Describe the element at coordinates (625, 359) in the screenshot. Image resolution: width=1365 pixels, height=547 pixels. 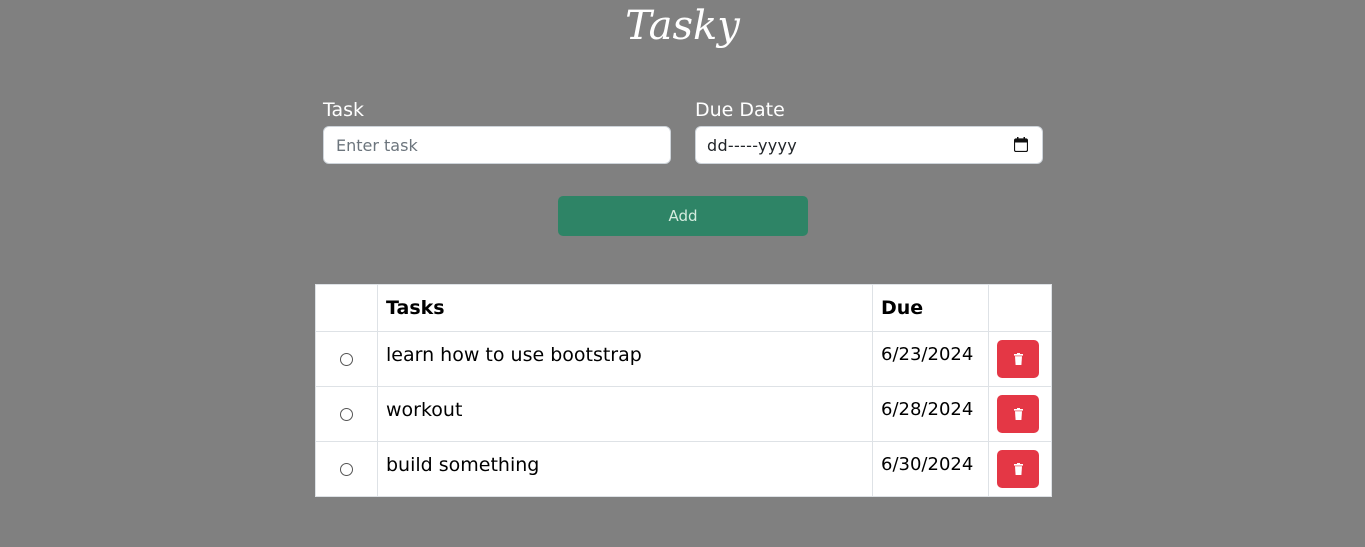
I see `task-name: learn how to use bootstrap` at that location.